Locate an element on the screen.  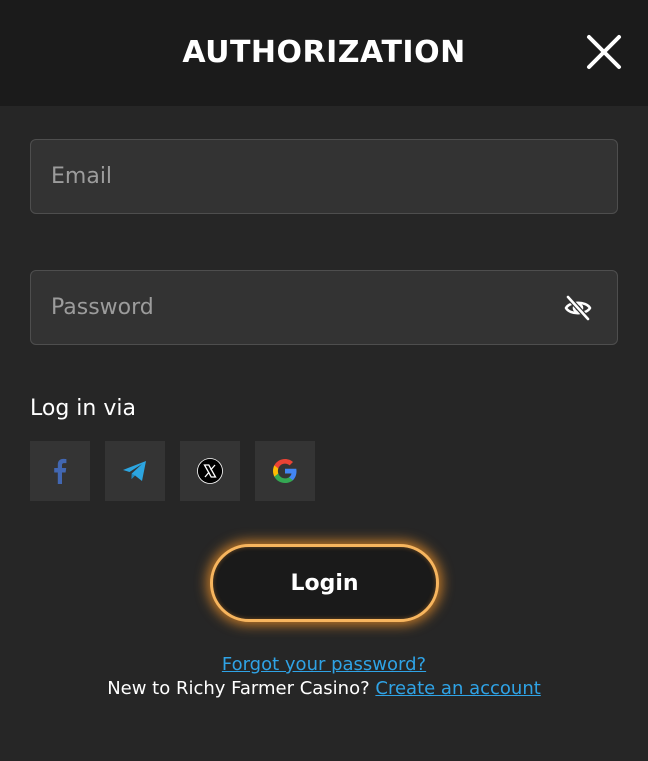
x-login-button is located at coordinates (210, 471).